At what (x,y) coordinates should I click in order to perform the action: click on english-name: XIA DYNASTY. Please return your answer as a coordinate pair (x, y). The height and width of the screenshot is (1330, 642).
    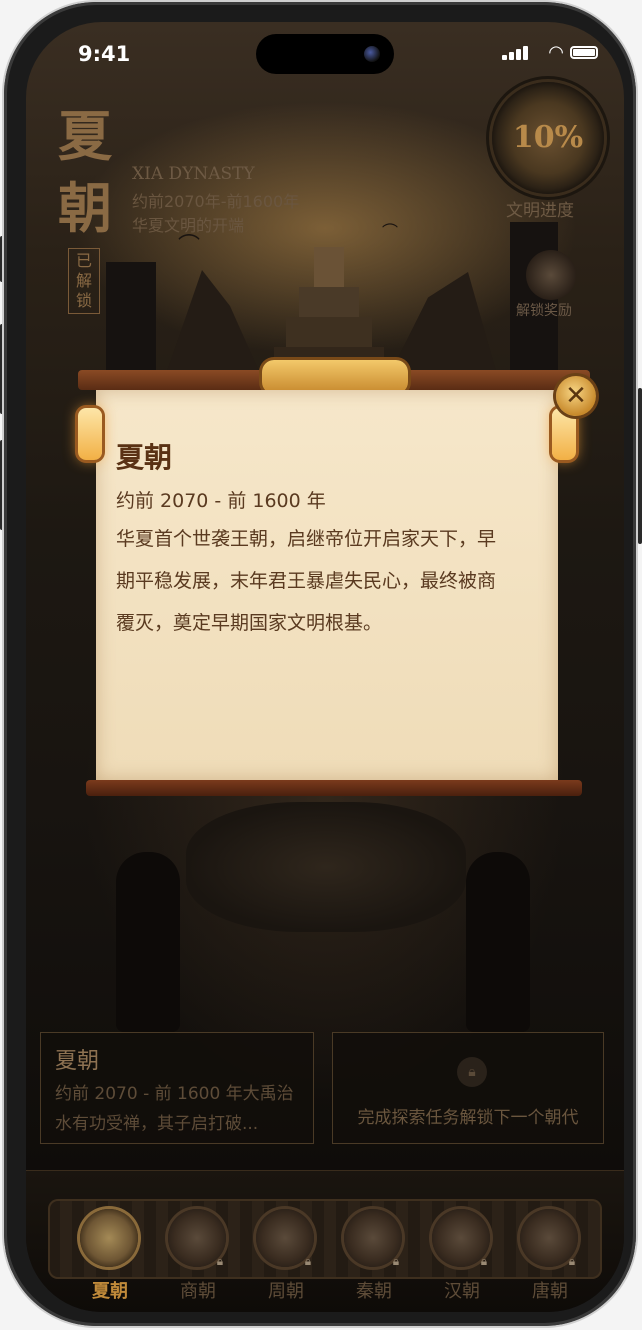
    Looking at the image, I should click on (193, 174).